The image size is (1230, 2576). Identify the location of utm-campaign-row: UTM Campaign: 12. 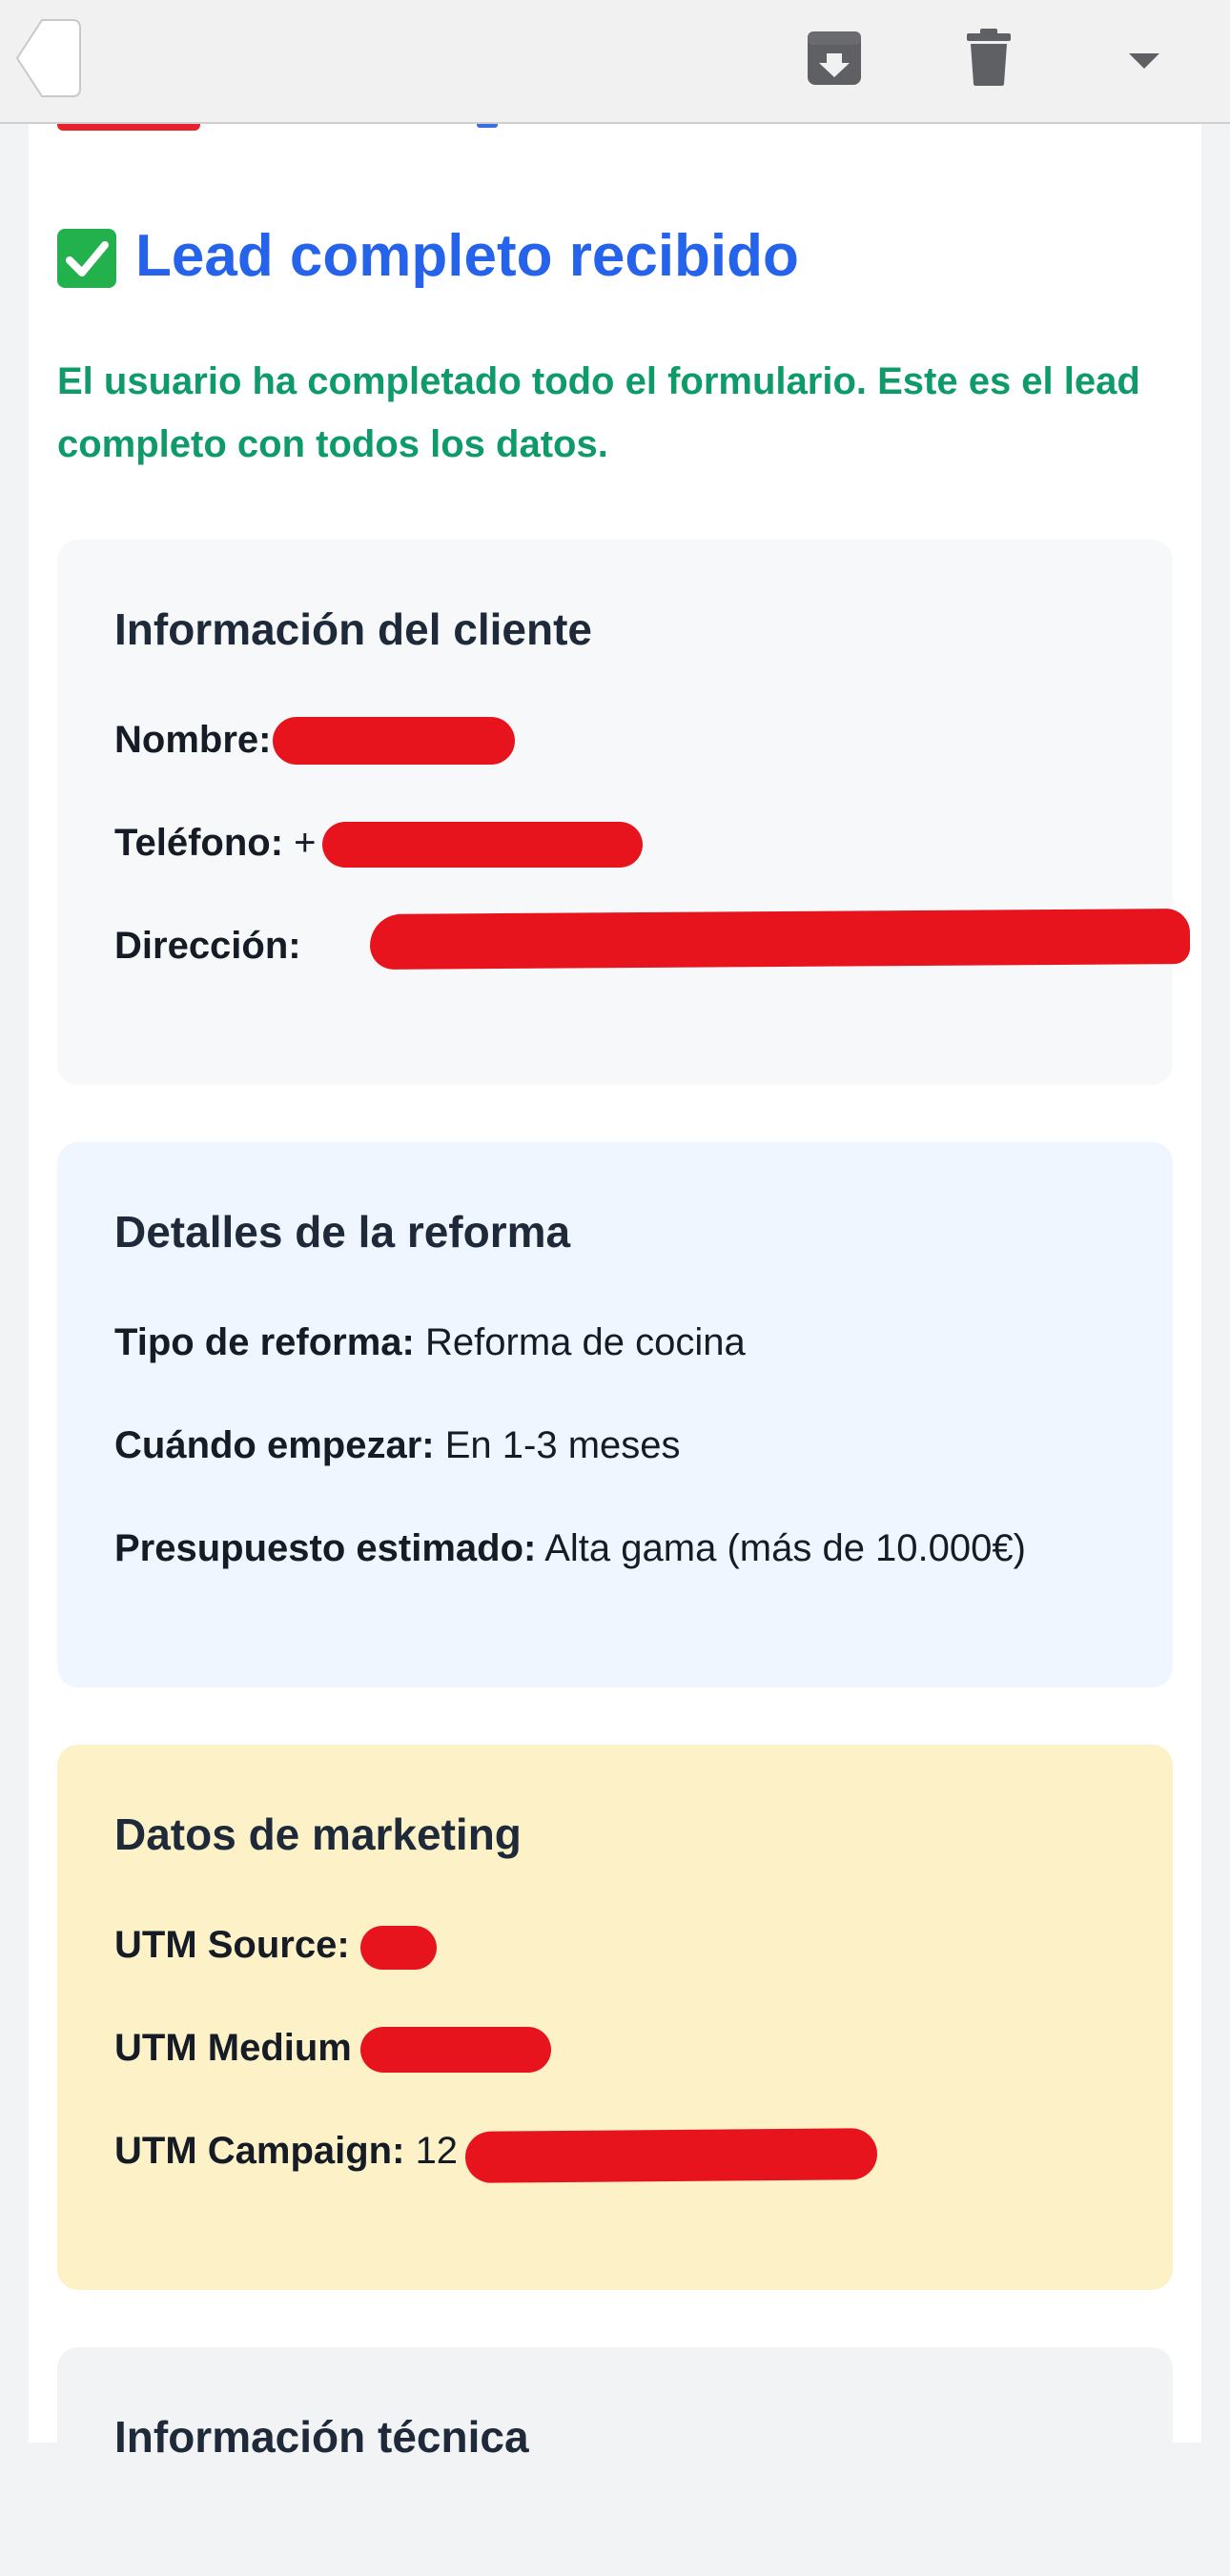
(615, 2153).